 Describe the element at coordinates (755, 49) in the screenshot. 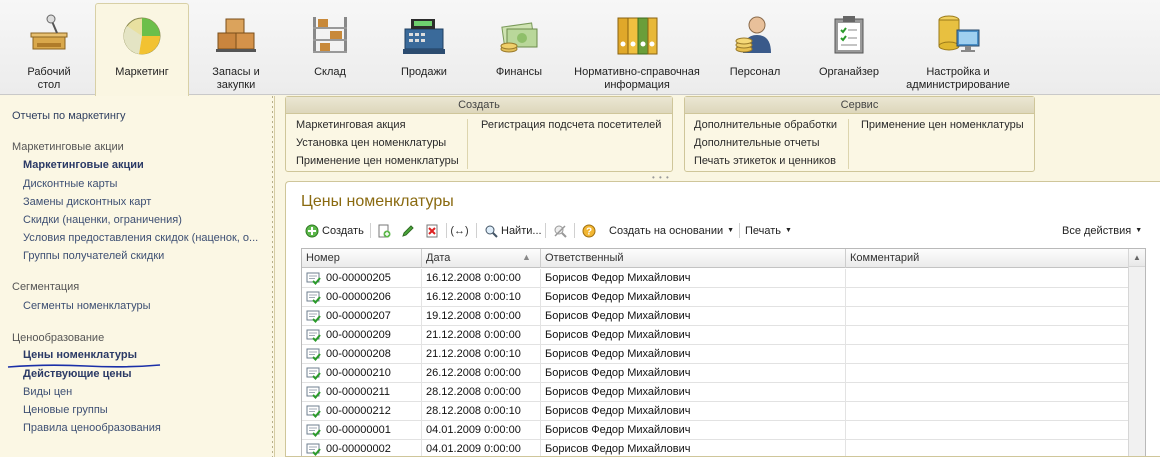

I see `section-personnel: Персонал` at that location.